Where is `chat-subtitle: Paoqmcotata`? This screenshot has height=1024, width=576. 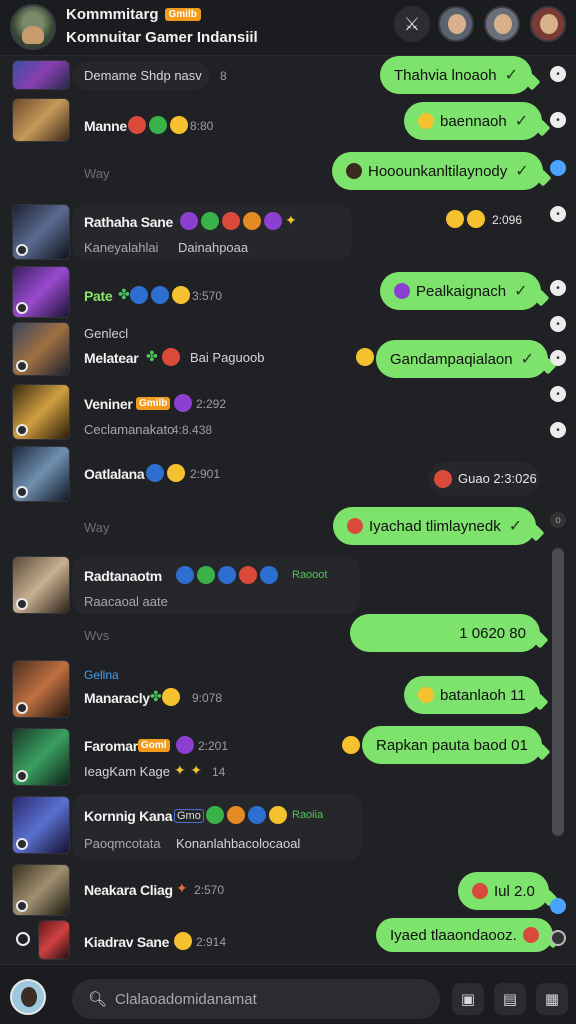
chat-subtitle: Paoqmcotata is located at coordinates (122, 843).